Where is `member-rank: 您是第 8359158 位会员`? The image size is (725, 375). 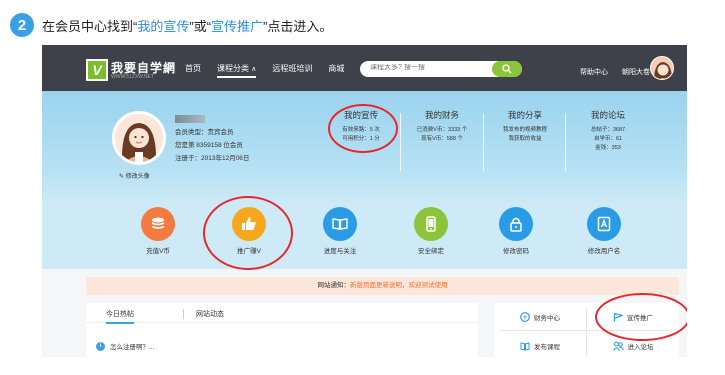
member-rank: 您是第 8359158 位会员 is located at coordinates (209, 145).